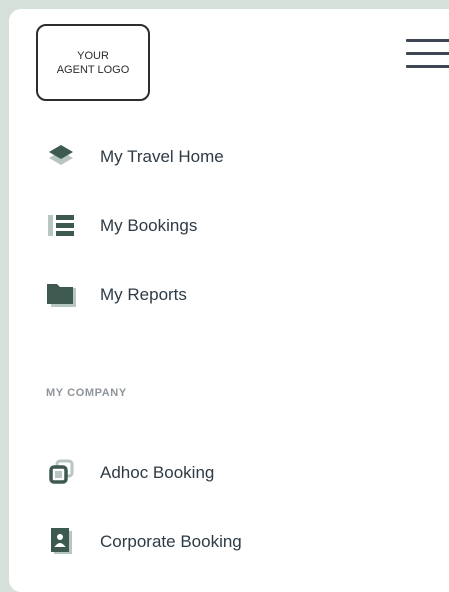  What do you see at coordinates (143, 294) in the screenshot?
I see `sidebar-item-label: My Reports` at bounding box center [143, 294].